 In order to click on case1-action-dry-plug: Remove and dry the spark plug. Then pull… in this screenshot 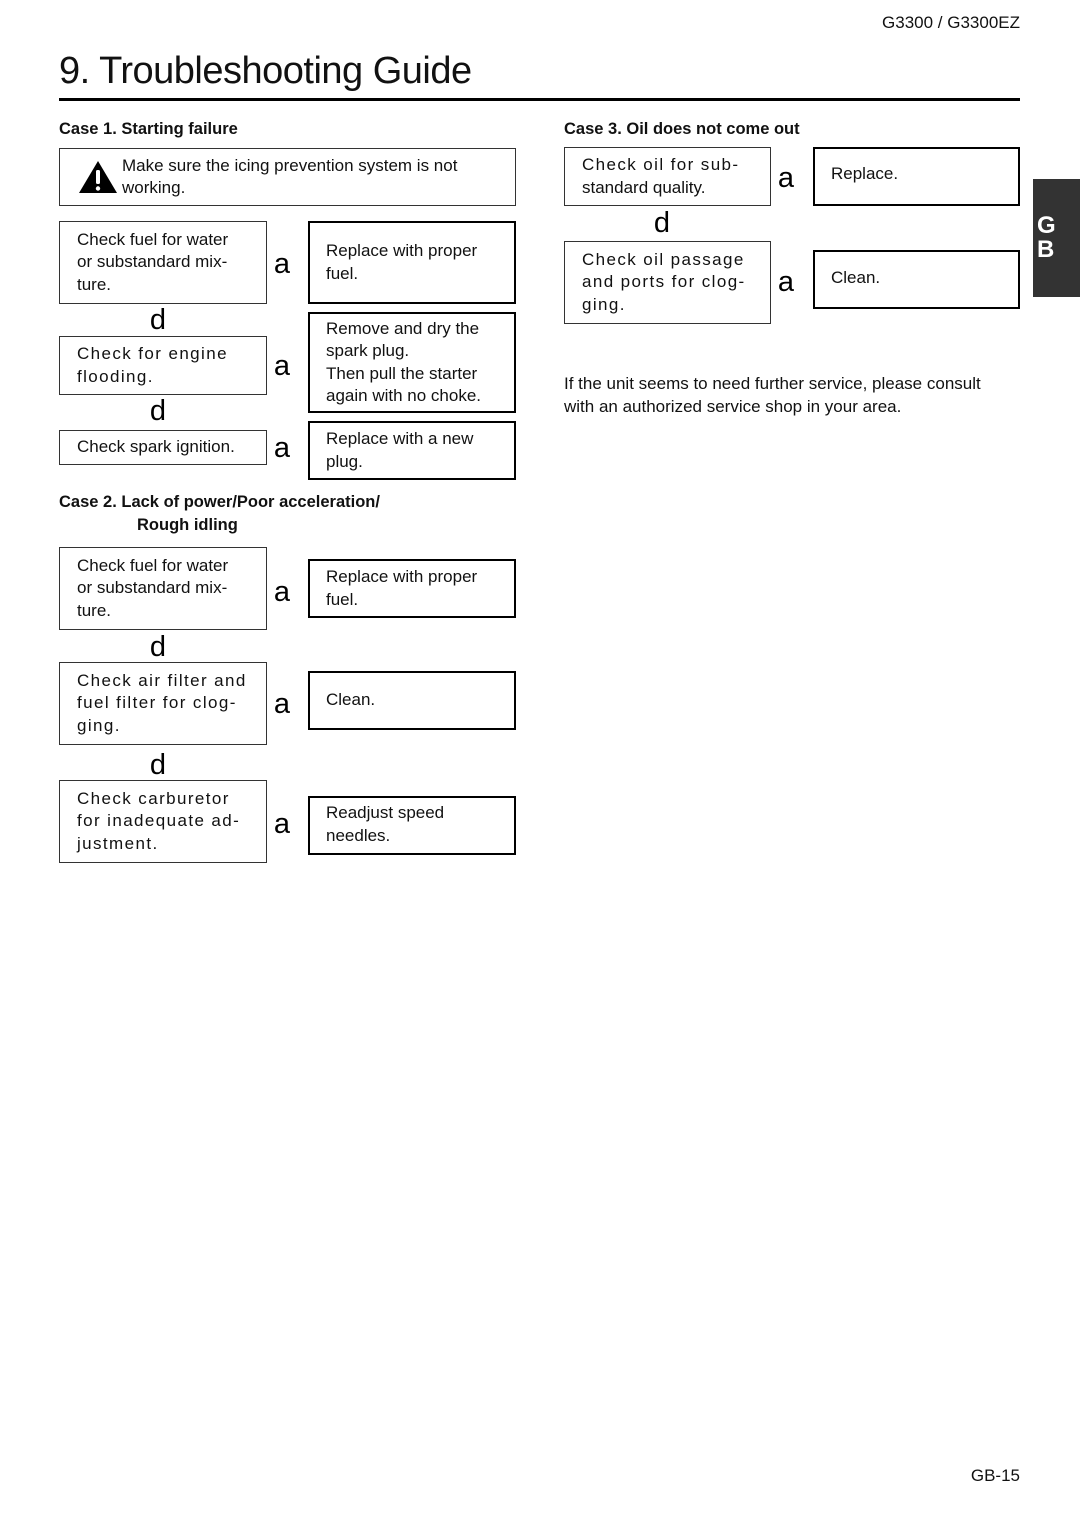, I will do `click(412, 362)`.